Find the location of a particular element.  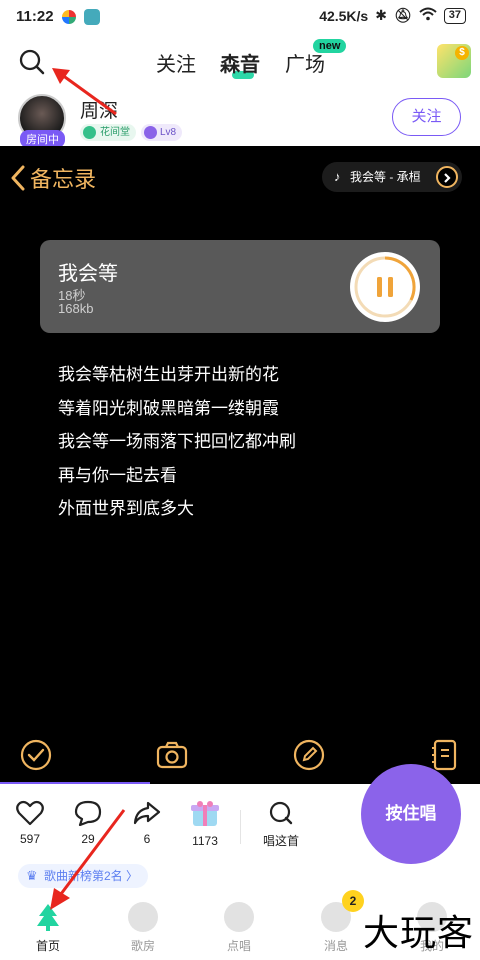

nav-item-request: 点唱 is located at coordinates (239, 925).